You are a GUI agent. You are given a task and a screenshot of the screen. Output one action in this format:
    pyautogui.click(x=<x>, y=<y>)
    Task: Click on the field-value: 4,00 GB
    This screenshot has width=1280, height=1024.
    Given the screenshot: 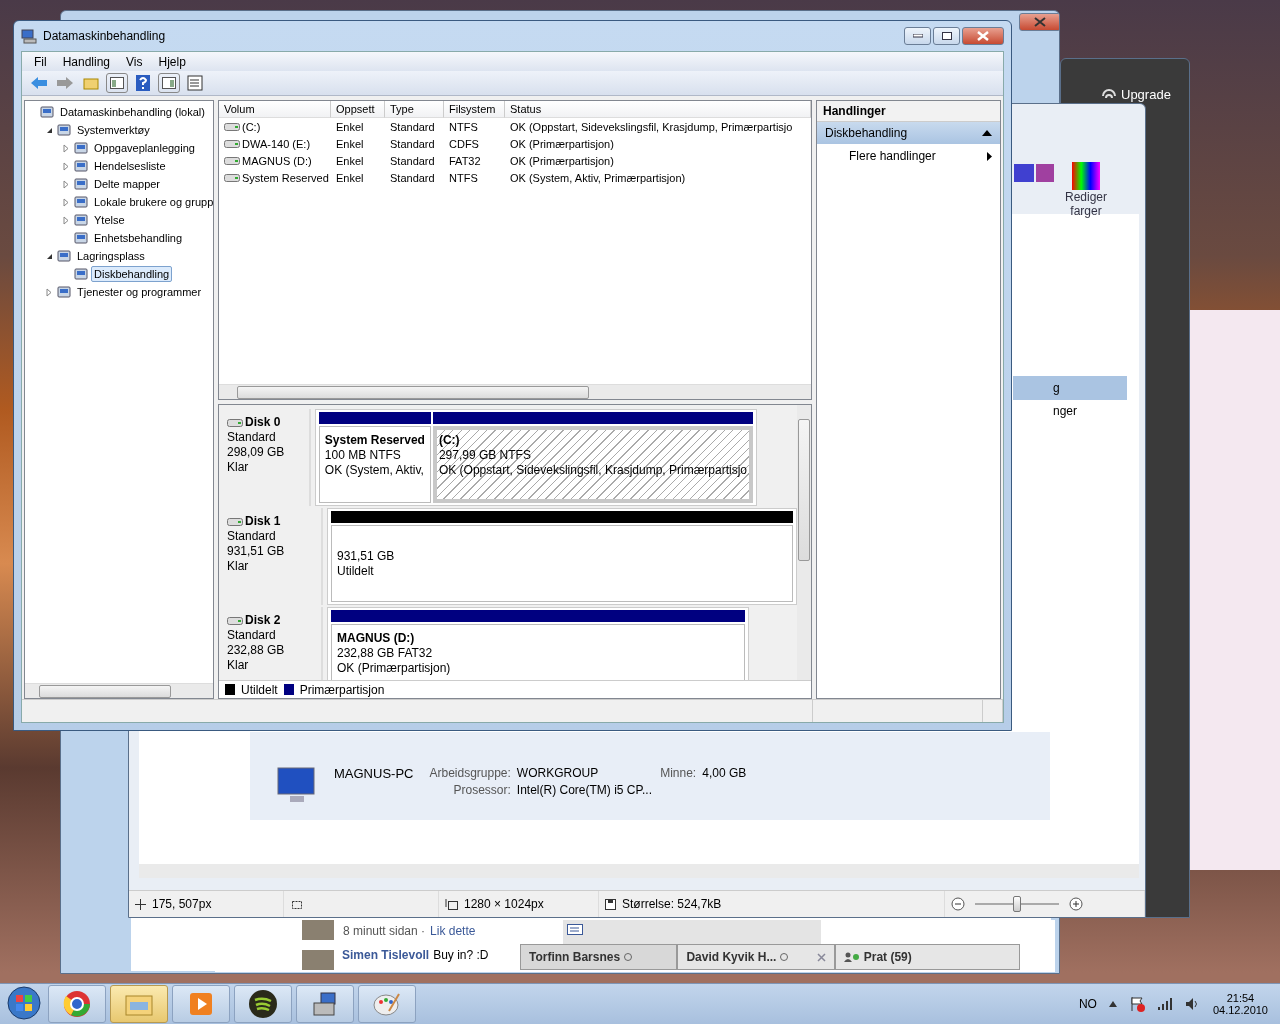 What is the action you would take?
    pyautogui.click(x=724, y=773)
    